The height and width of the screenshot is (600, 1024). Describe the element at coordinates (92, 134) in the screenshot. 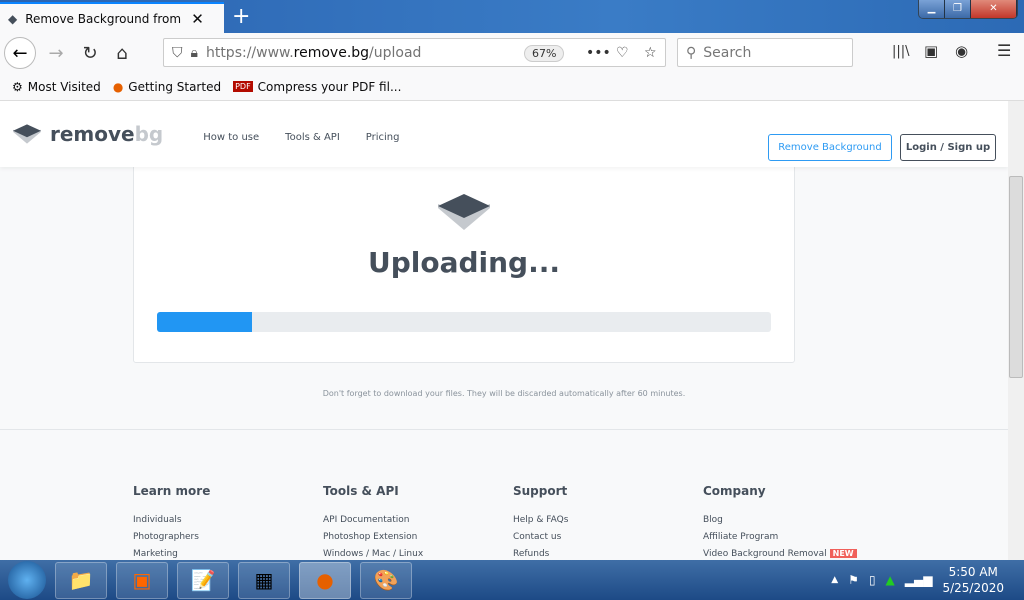

I see `logo-text: remove` at that location.